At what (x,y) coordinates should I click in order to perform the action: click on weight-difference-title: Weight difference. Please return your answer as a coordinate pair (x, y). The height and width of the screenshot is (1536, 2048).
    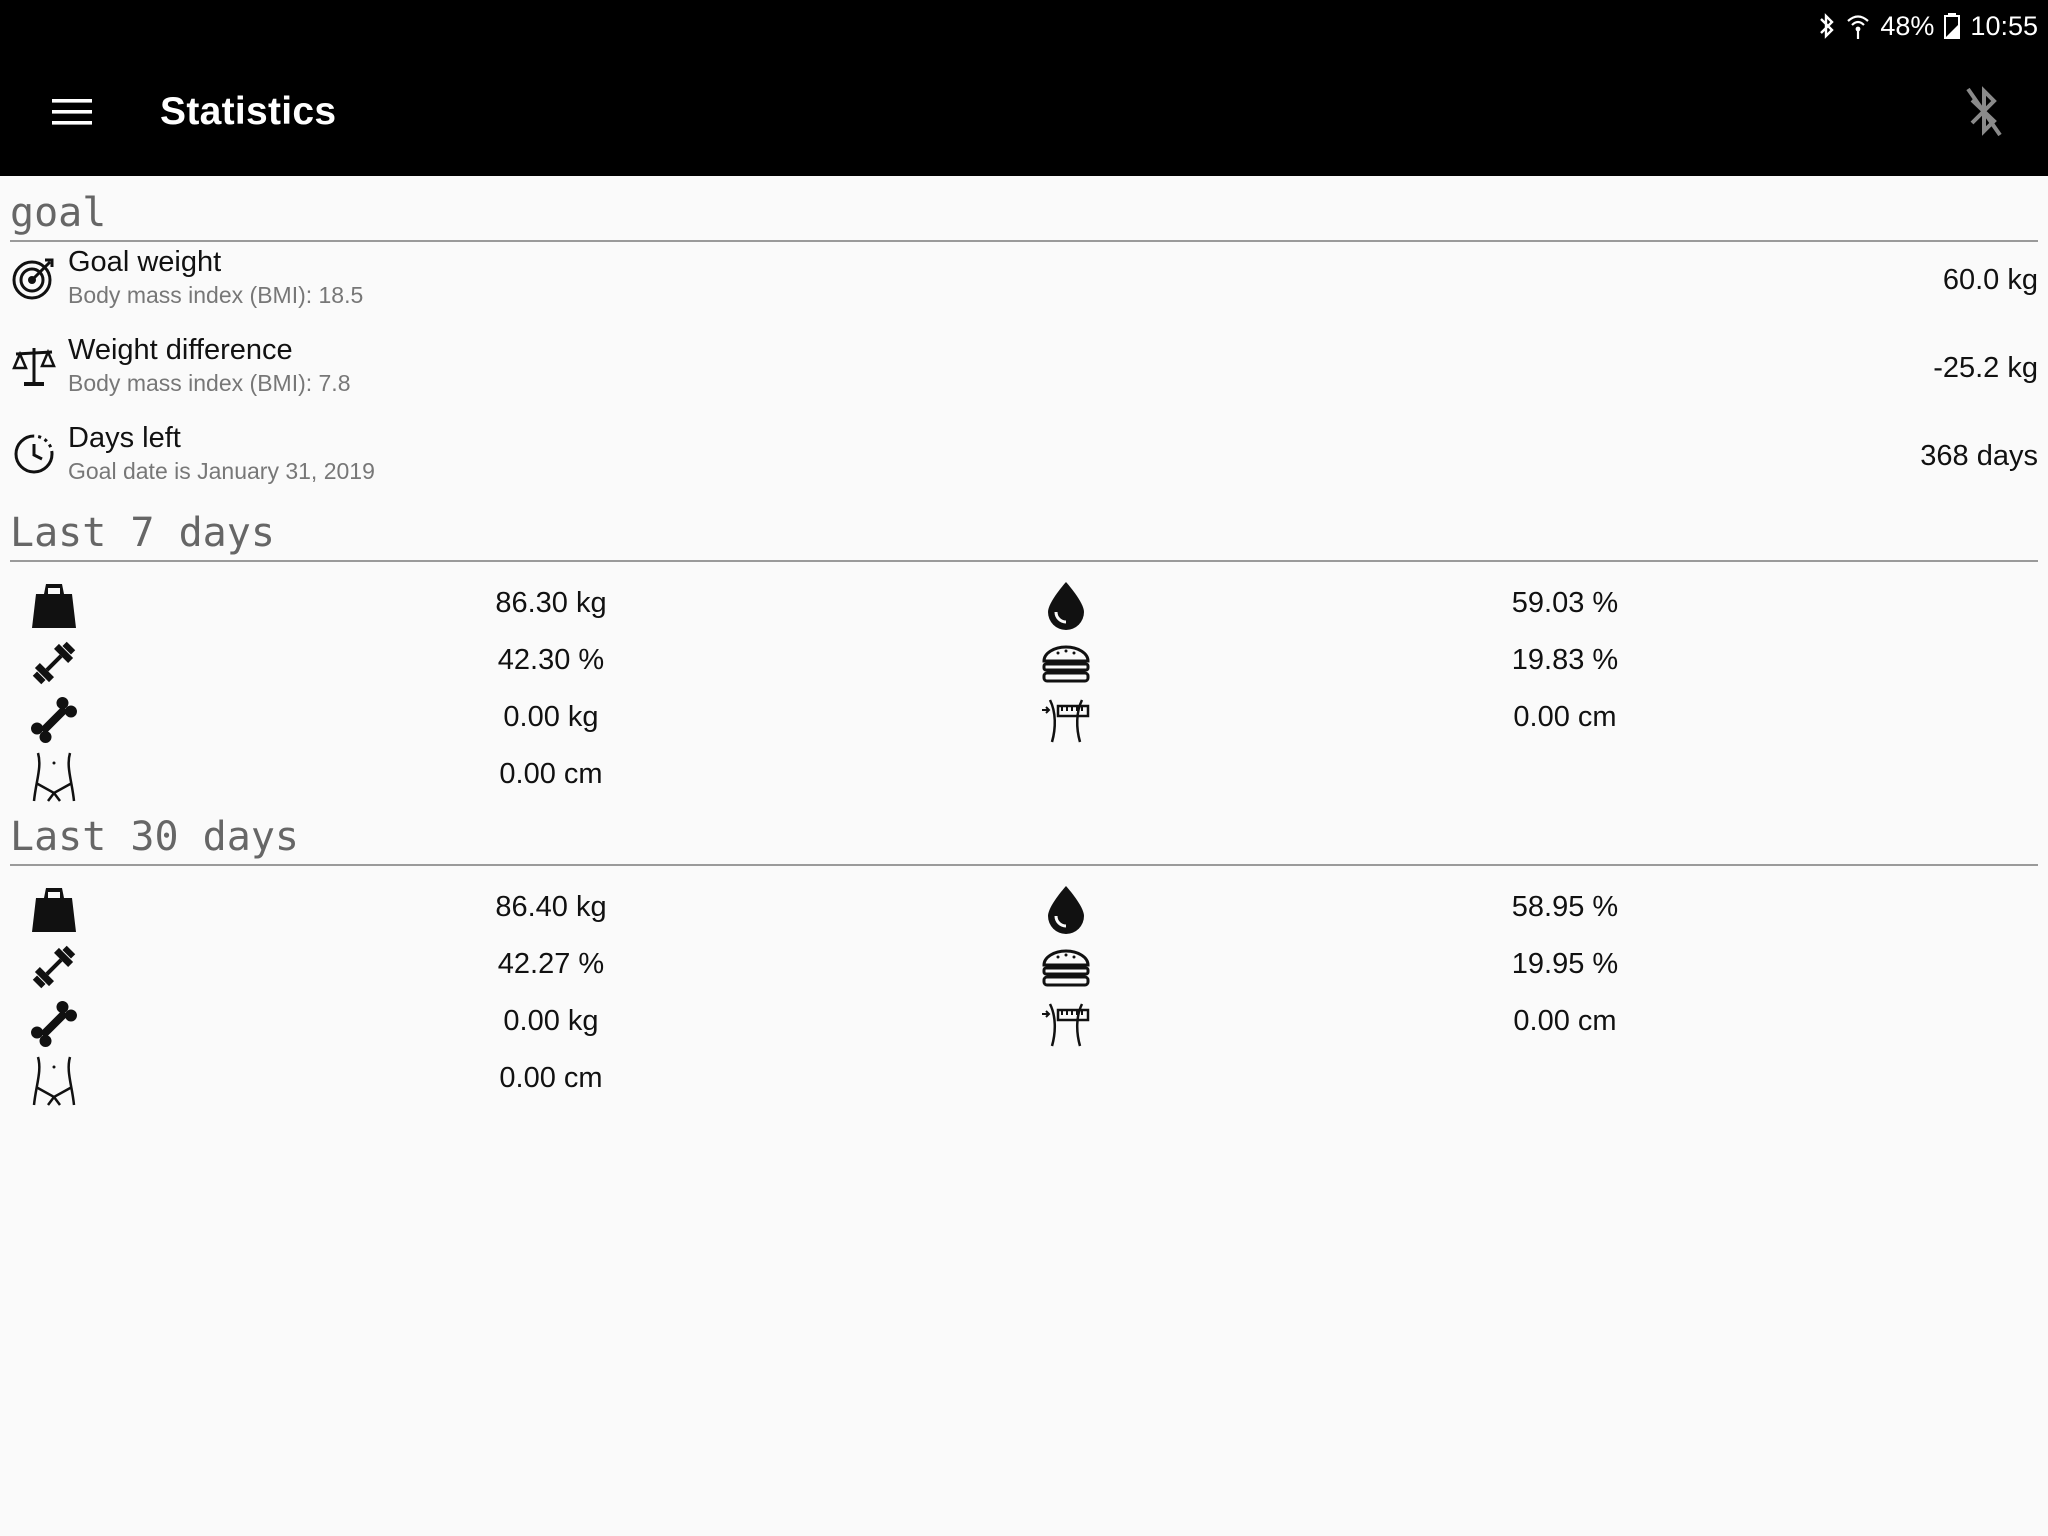
    Looking at the image, I should click on (180, 350).